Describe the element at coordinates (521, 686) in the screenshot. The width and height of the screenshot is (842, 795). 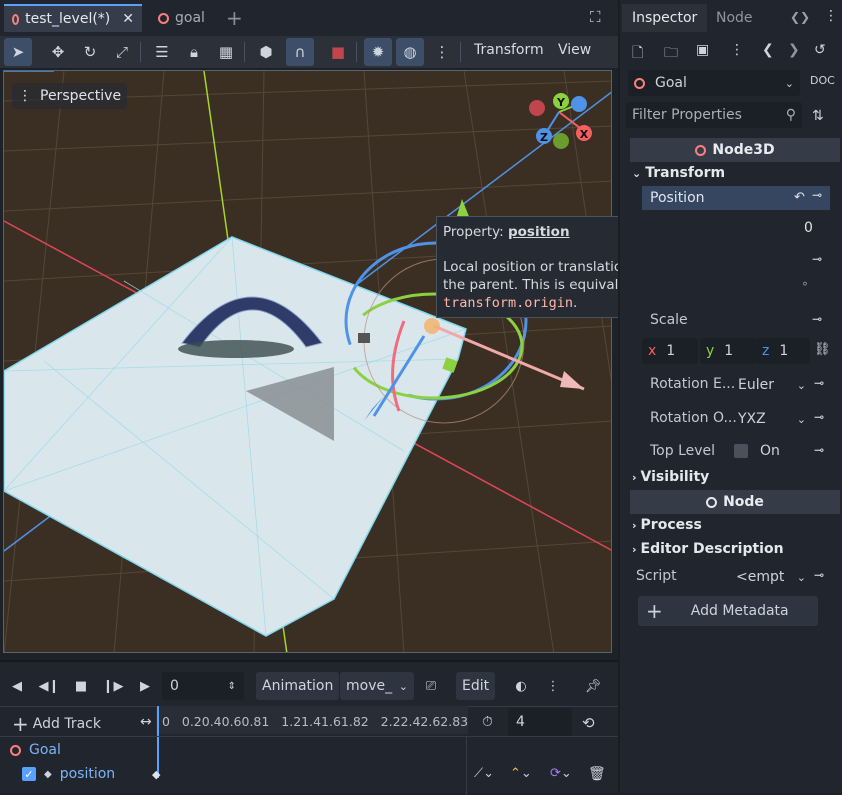
I see `onion-skin-icon: ◐` at that location.